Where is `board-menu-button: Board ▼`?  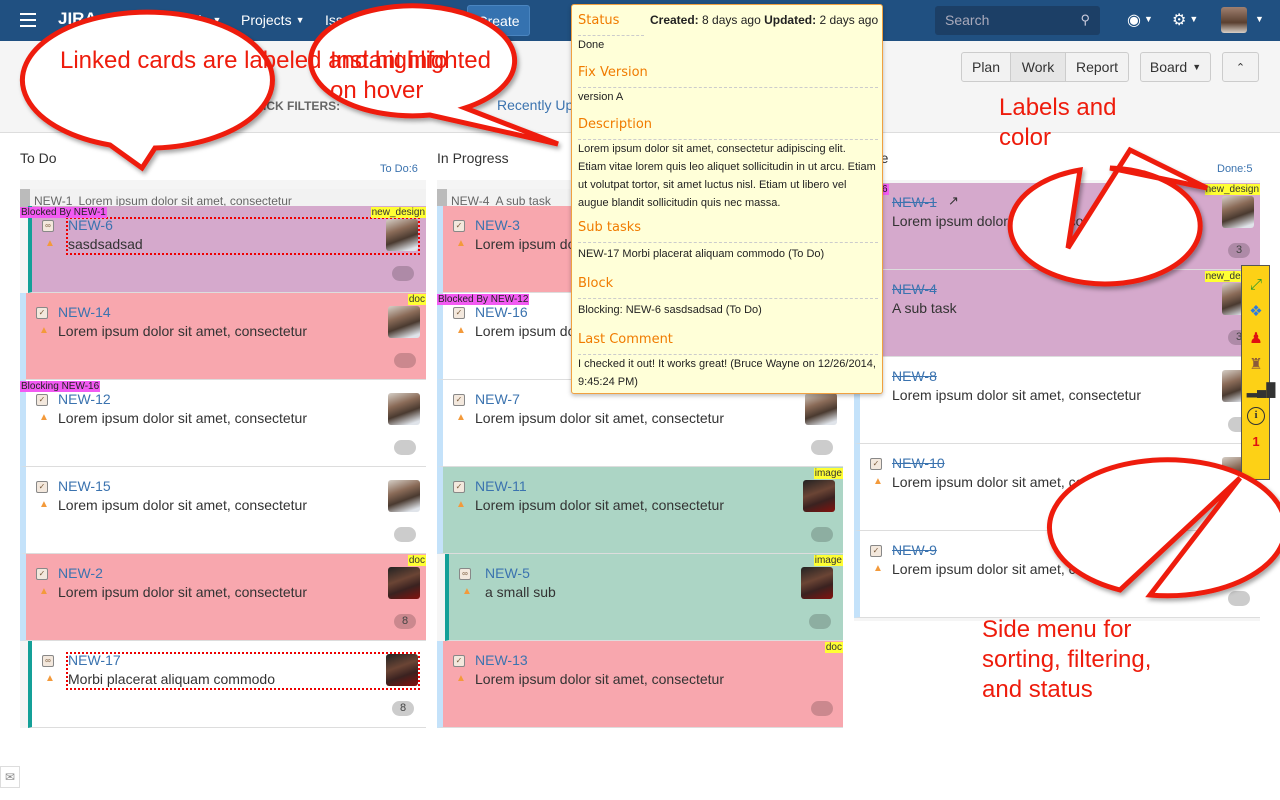
board-menu-button: Board ▼ is located at coordinates (1175, 67).